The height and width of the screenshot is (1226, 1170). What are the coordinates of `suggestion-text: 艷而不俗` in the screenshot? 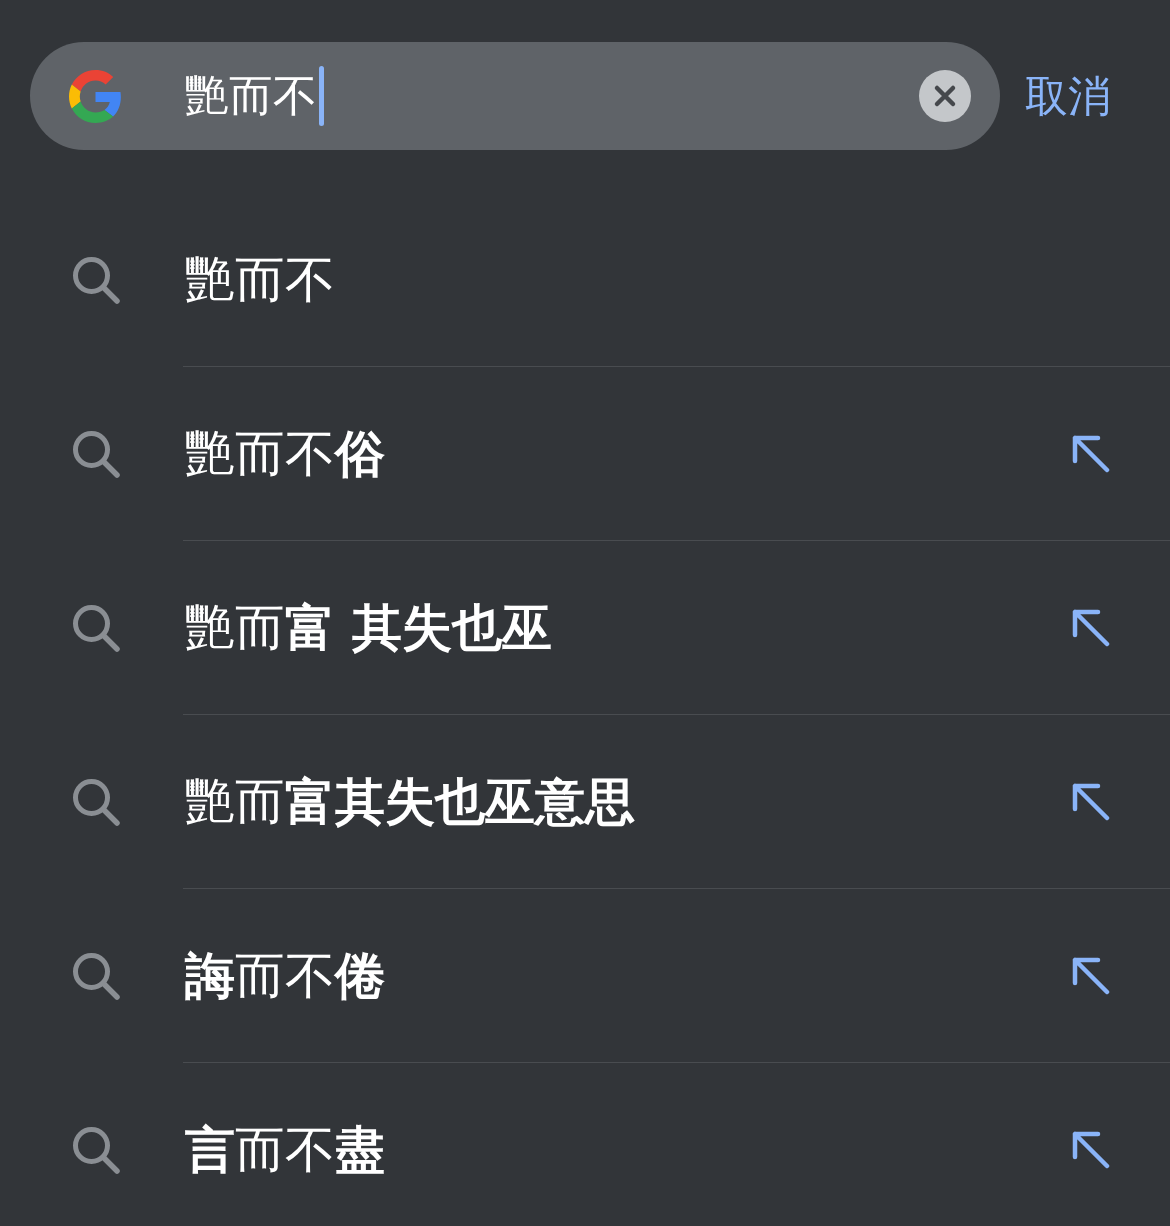 It's located at (285, 453).